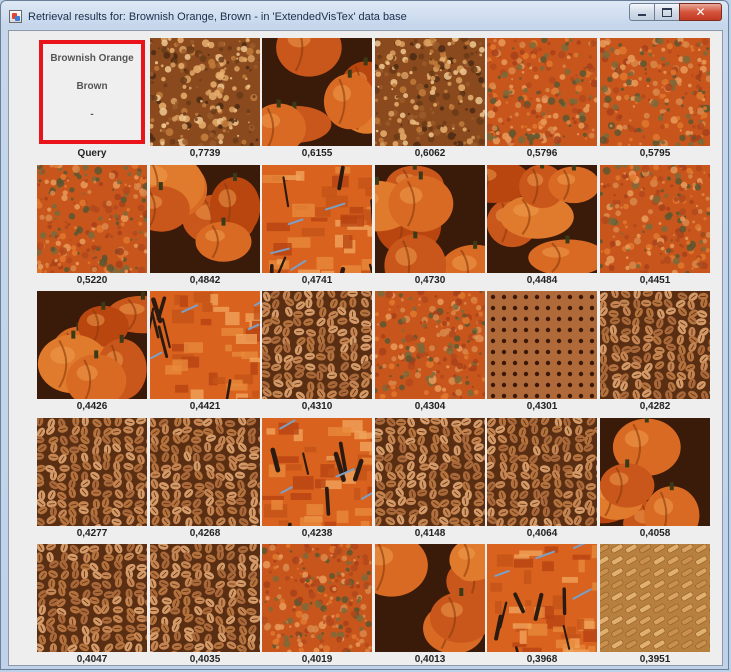  Describe the element at coordinates (92, 659) in the screenshot. I see `similarity-score: 0,4047` at that location.